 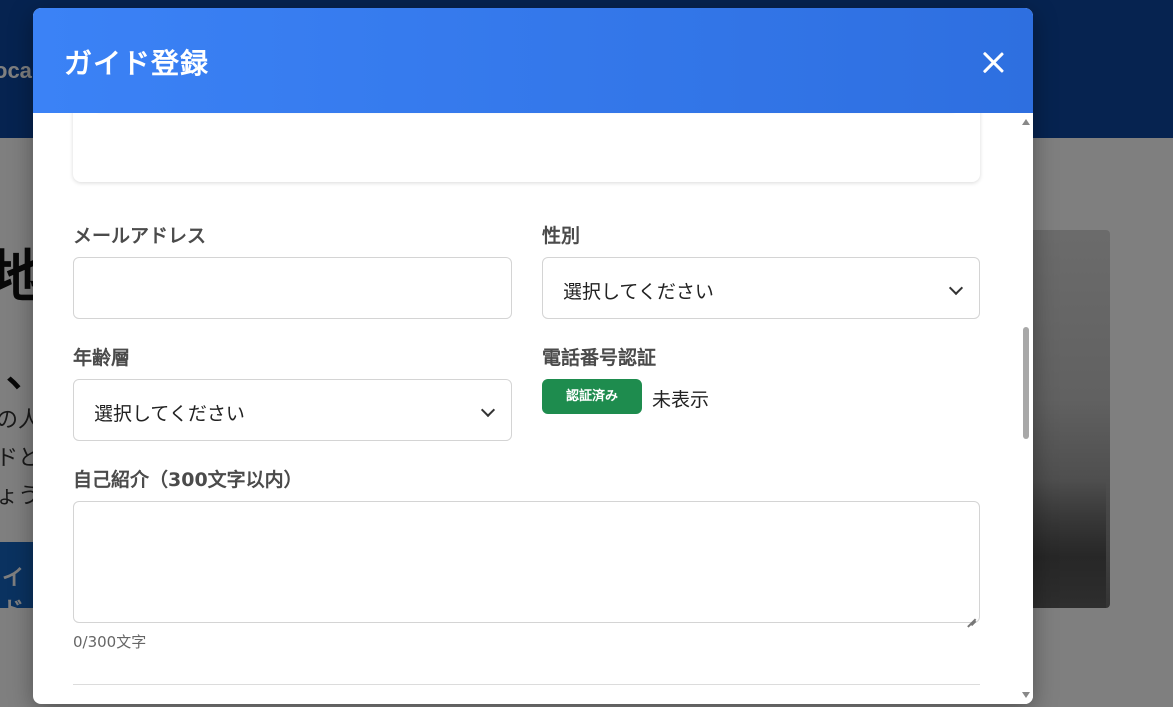 What do you see at coordinates (137, 63) in the screenshot?
I see `modal-title: ガイド登録` at bounding box center [137, 63].